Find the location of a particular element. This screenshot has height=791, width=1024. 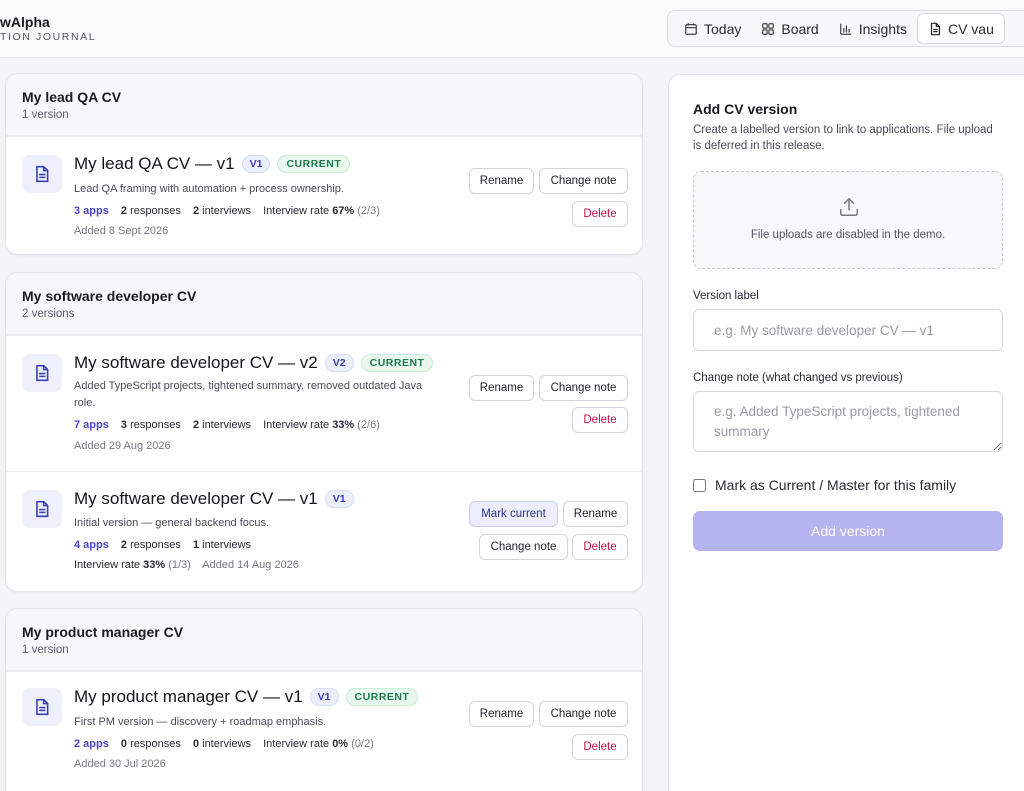

apps-link: 3 apps is located at coordinates (91, 211).